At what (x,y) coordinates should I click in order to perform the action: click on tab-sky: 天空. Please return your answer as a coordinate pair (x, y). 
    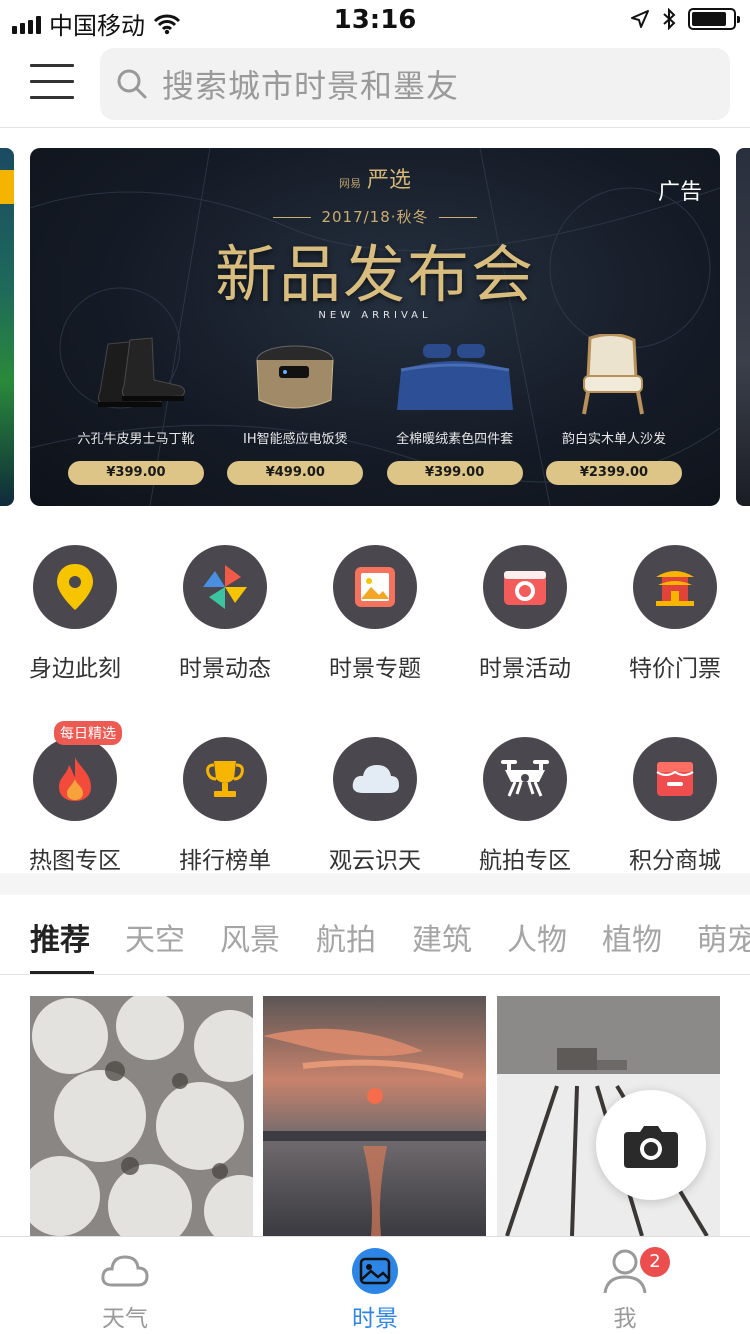
    Looking at the image, I should click on (155, 937).